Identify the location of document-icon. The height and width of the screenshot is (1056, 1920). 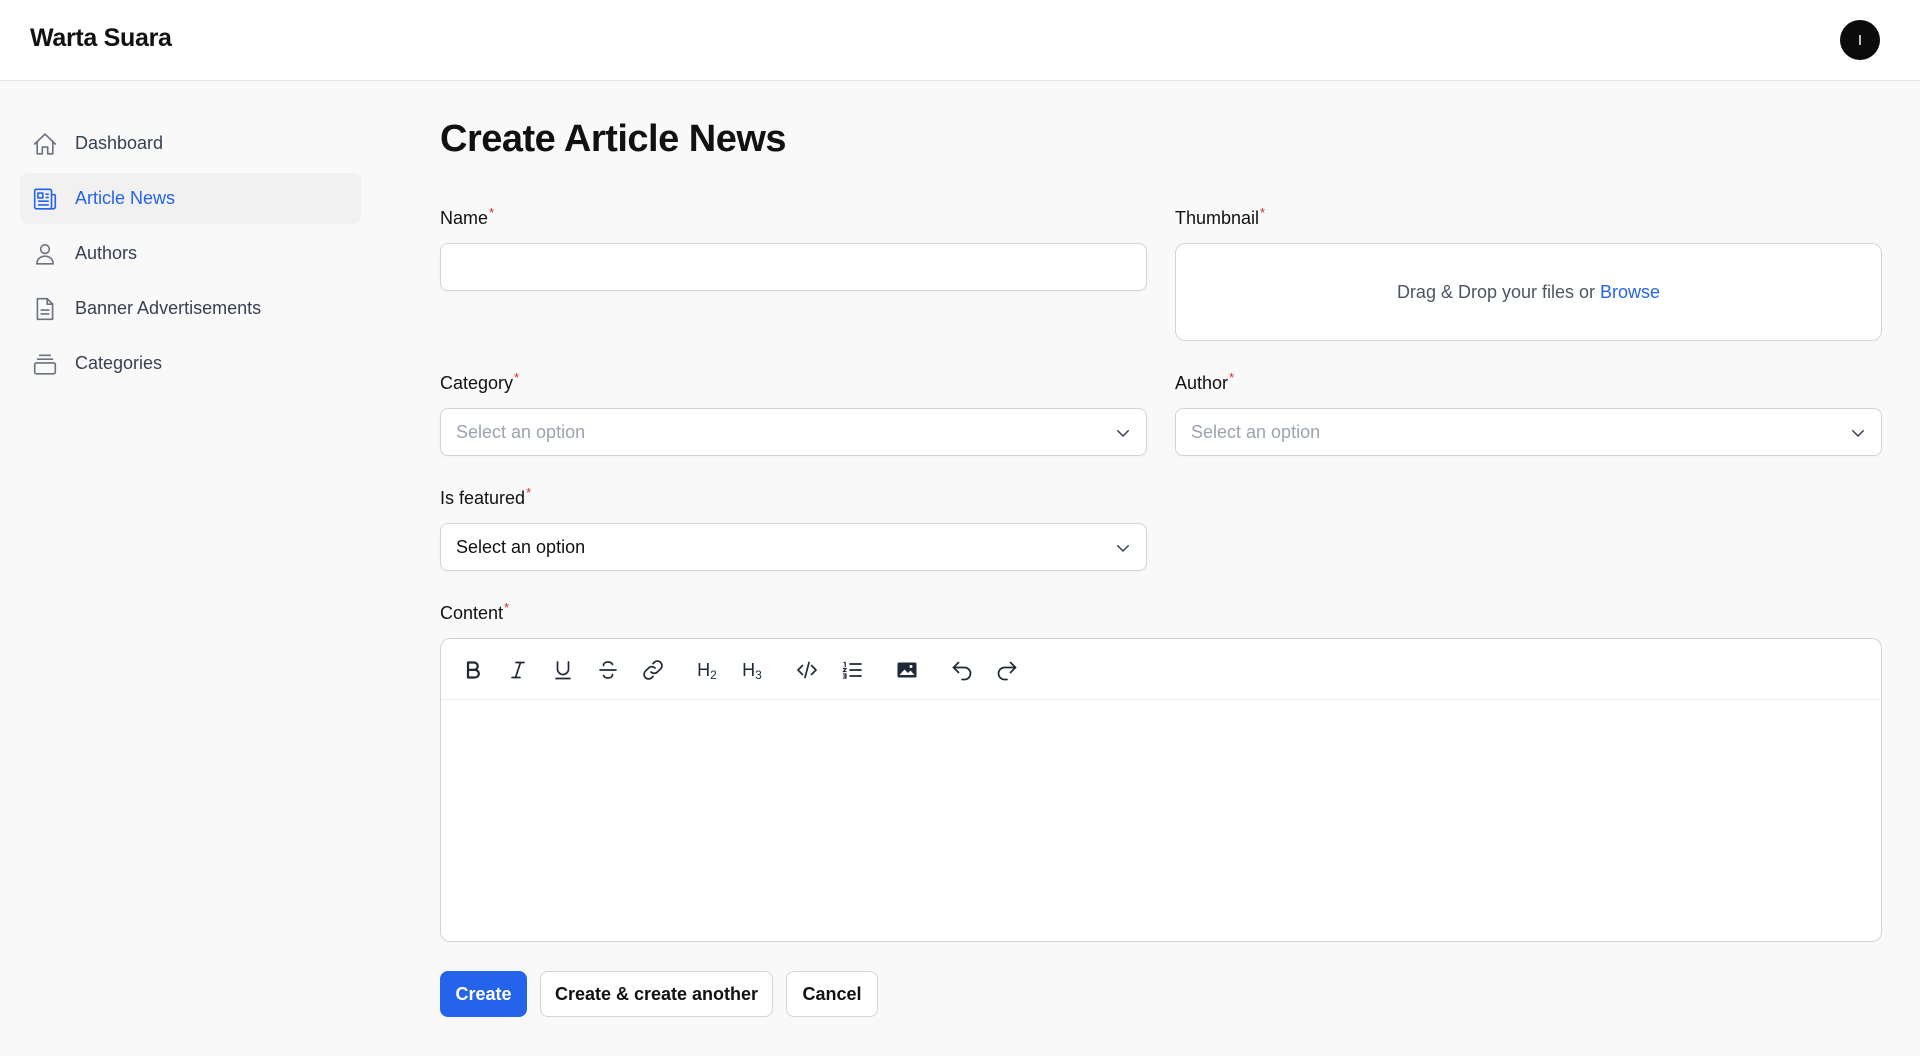
(45, 309).